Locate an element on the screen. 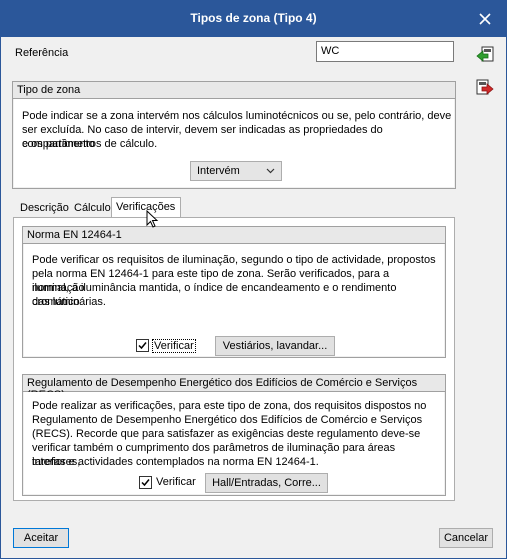 The width and height of the screenshot is (507, 559). close-icon is located at coordinates (485, 19).